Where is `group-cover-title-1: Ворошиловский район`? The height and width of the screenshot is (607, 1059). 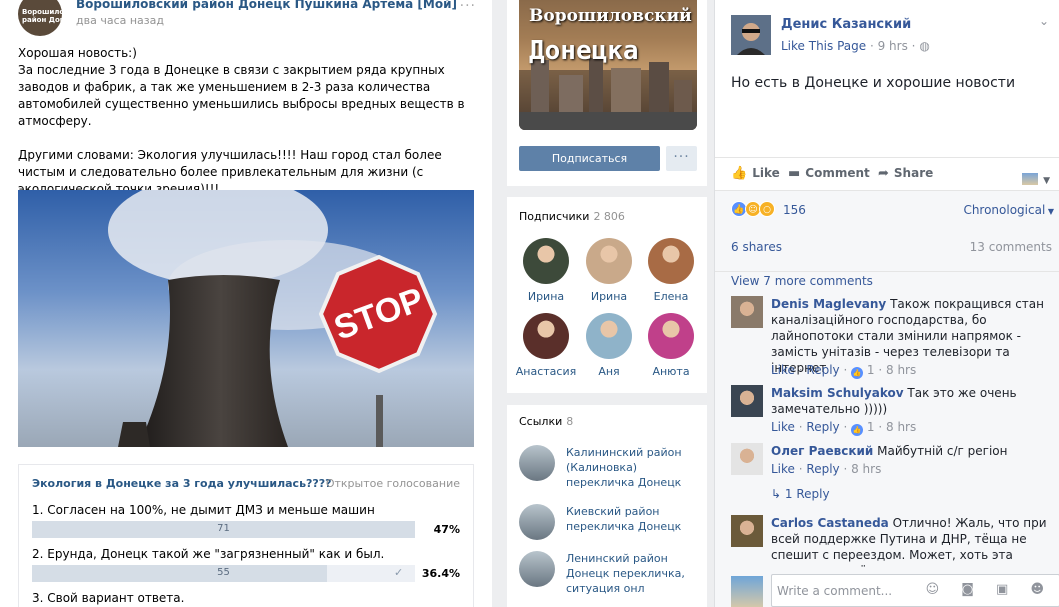 group-cover-title-1: Ворошиловский район is located at coordinates (613, 16).